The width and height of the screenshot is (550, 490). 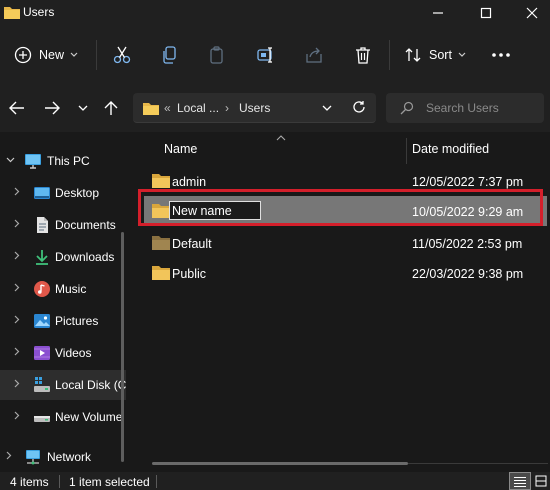 I want to click on close-button, so click(x=532, y=13).